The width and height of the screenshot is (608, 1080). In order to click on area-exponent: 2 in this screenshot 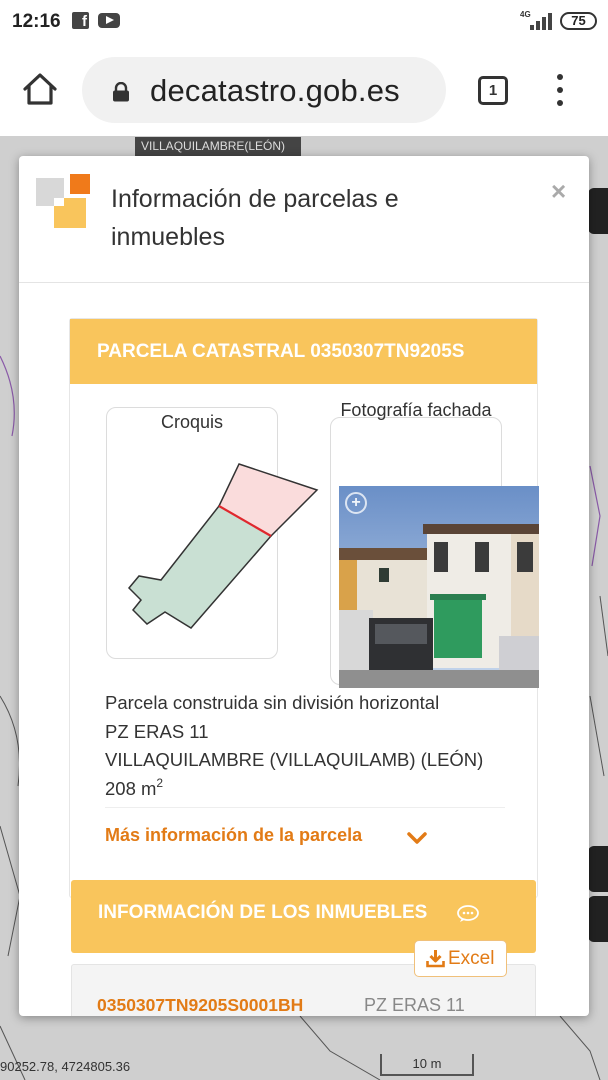, I will do `click(160, 782)`.